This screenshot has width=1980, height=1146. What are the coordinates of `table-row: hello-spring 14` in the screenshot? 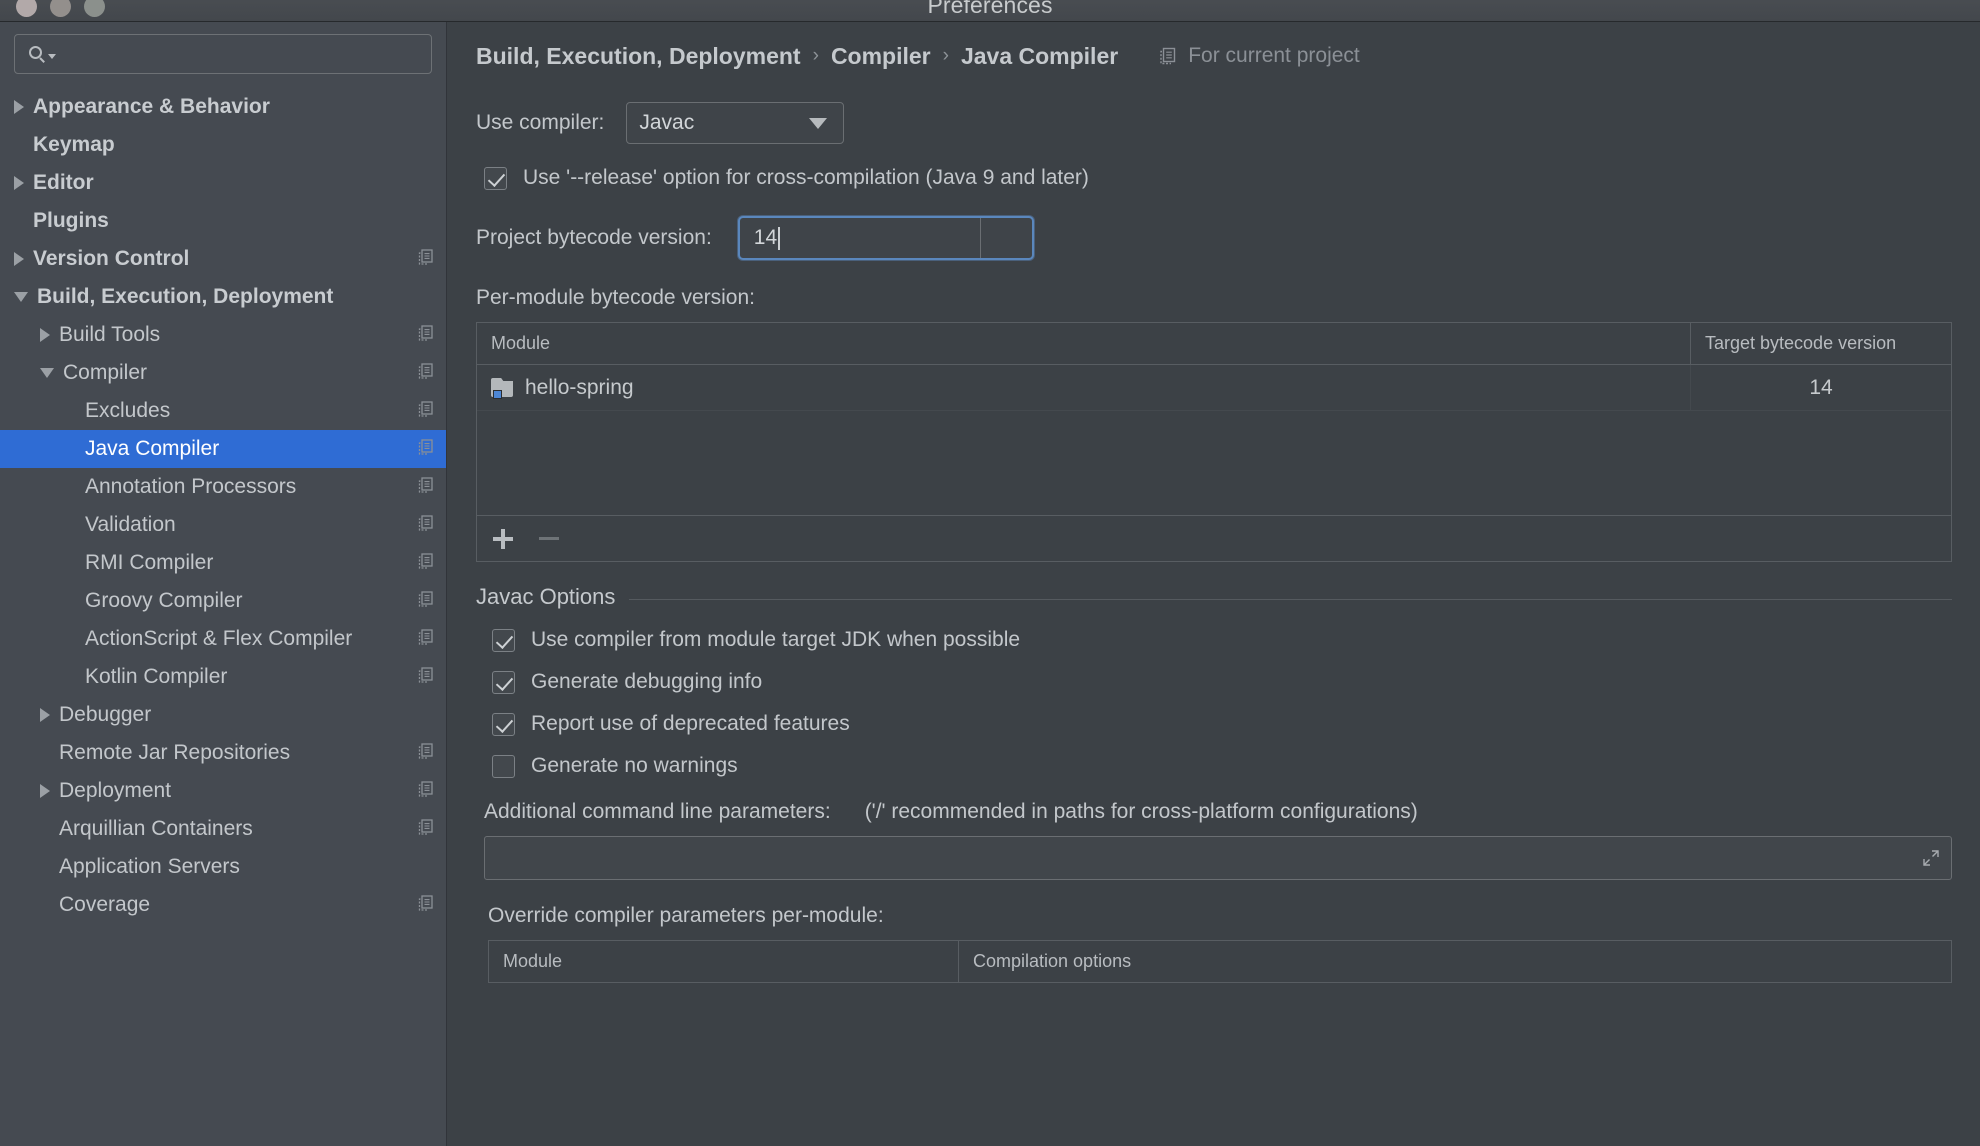 It's located at (1214, 388).